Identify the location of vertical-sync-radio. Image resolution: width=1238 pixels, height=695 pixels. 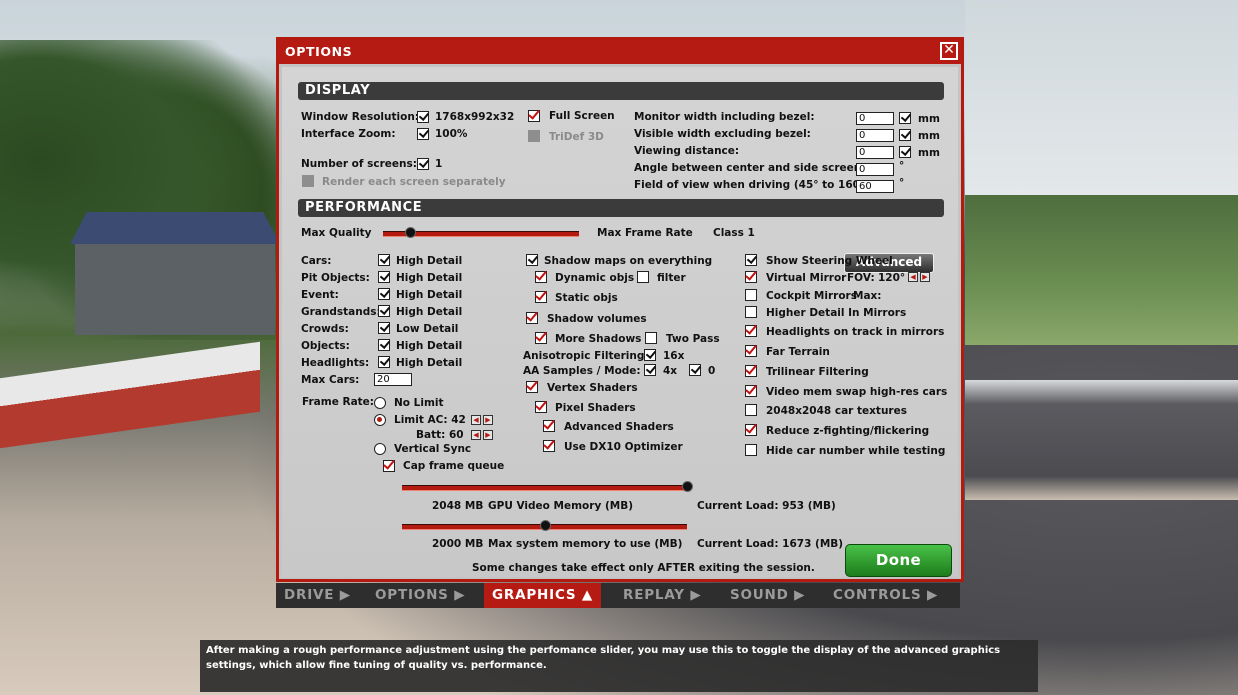
(380, 449).